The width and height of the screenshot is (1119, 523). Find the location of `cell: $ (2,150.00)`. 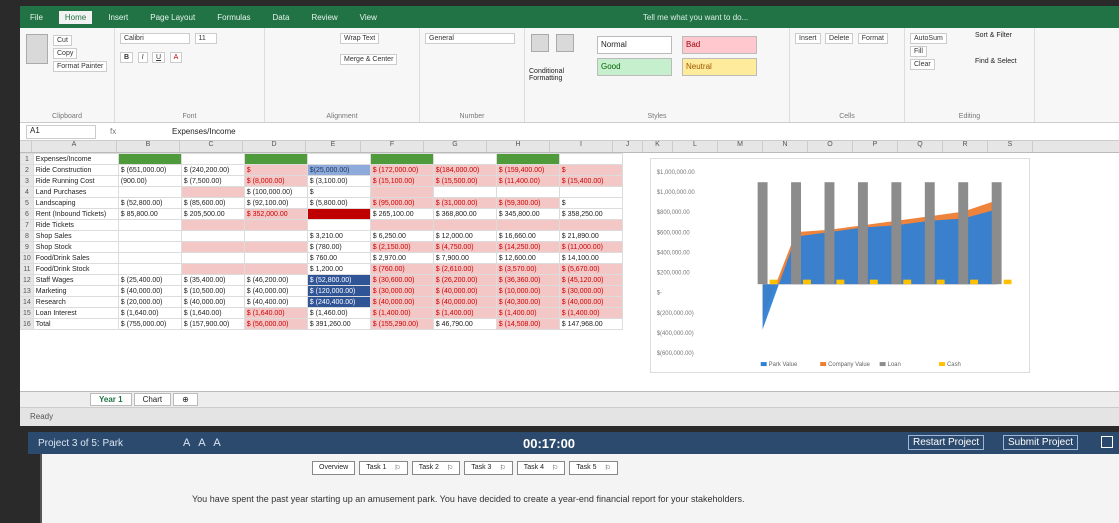

cell: $ (2,150.00) is located at coordinates (401, 247).